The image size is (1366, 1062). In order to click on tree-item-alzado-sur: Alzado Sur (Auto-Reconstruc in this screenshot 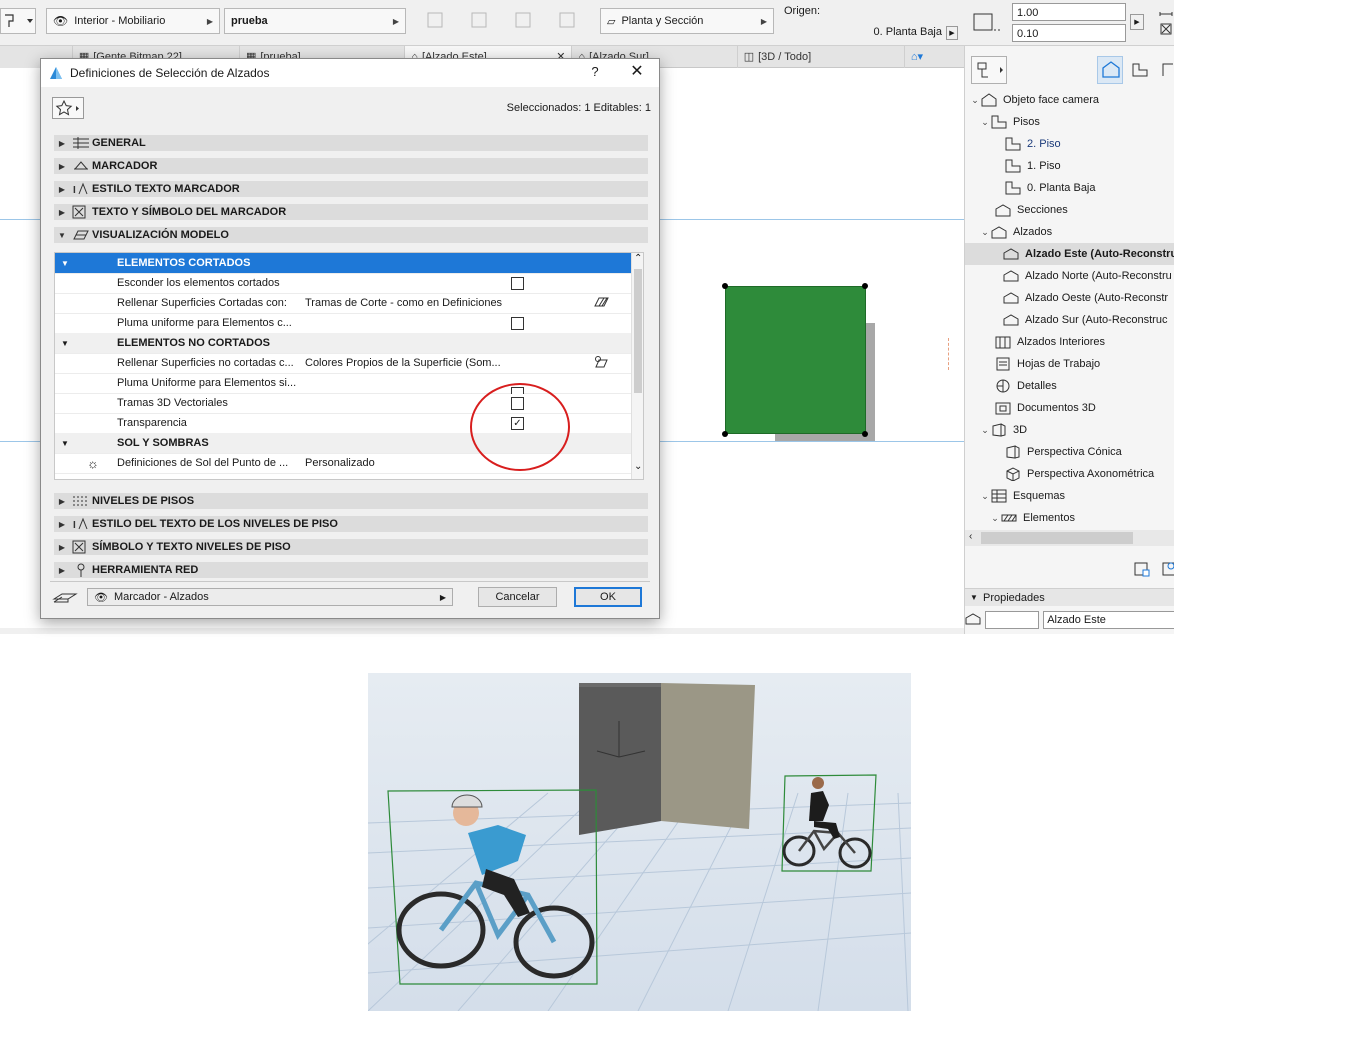, I will do `click(1069, 320)`.